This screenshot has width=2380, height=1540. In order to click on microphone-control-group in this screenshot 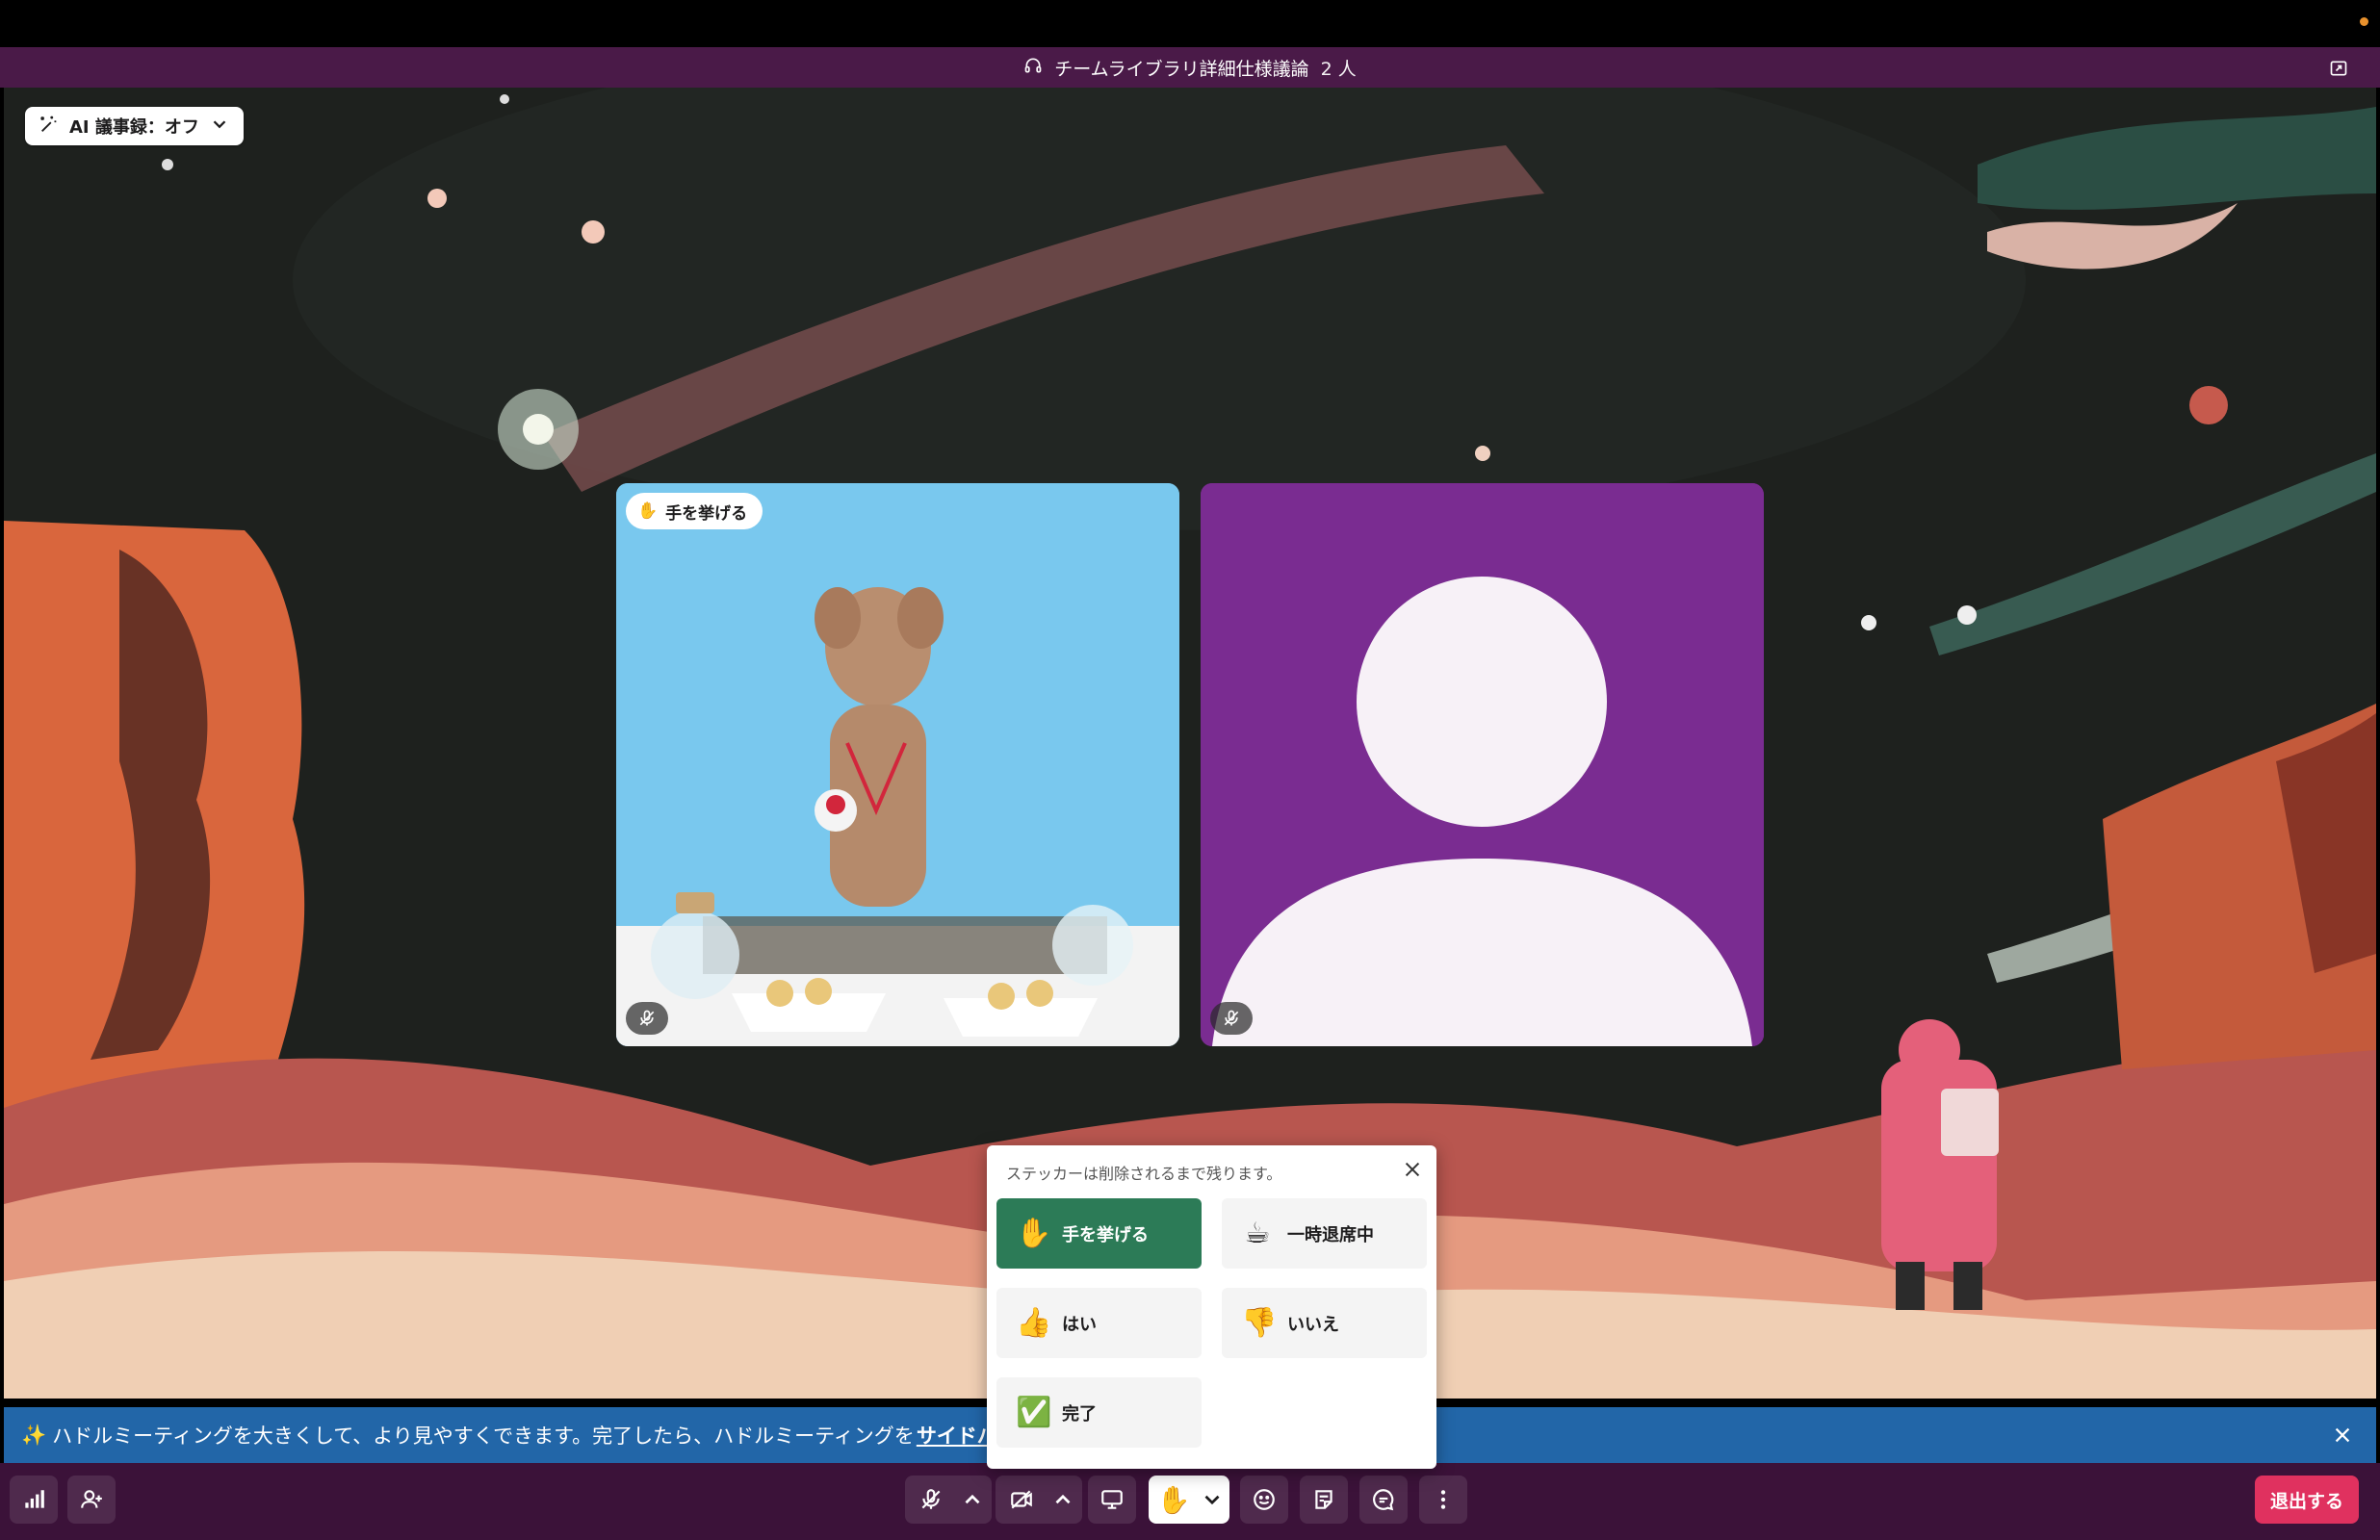, I will do `click(949, 1500)`.